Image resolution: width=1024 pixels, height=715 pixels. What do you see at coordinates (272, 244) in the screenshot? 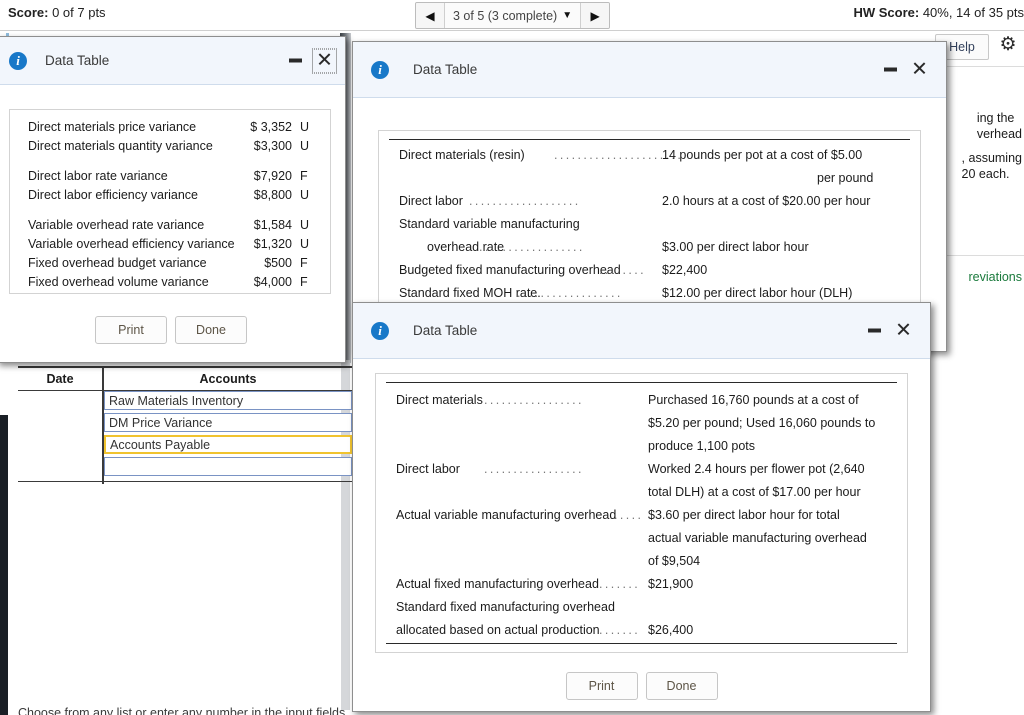
I see `variance-amount: $1,320` at bounding box center [272, 244].